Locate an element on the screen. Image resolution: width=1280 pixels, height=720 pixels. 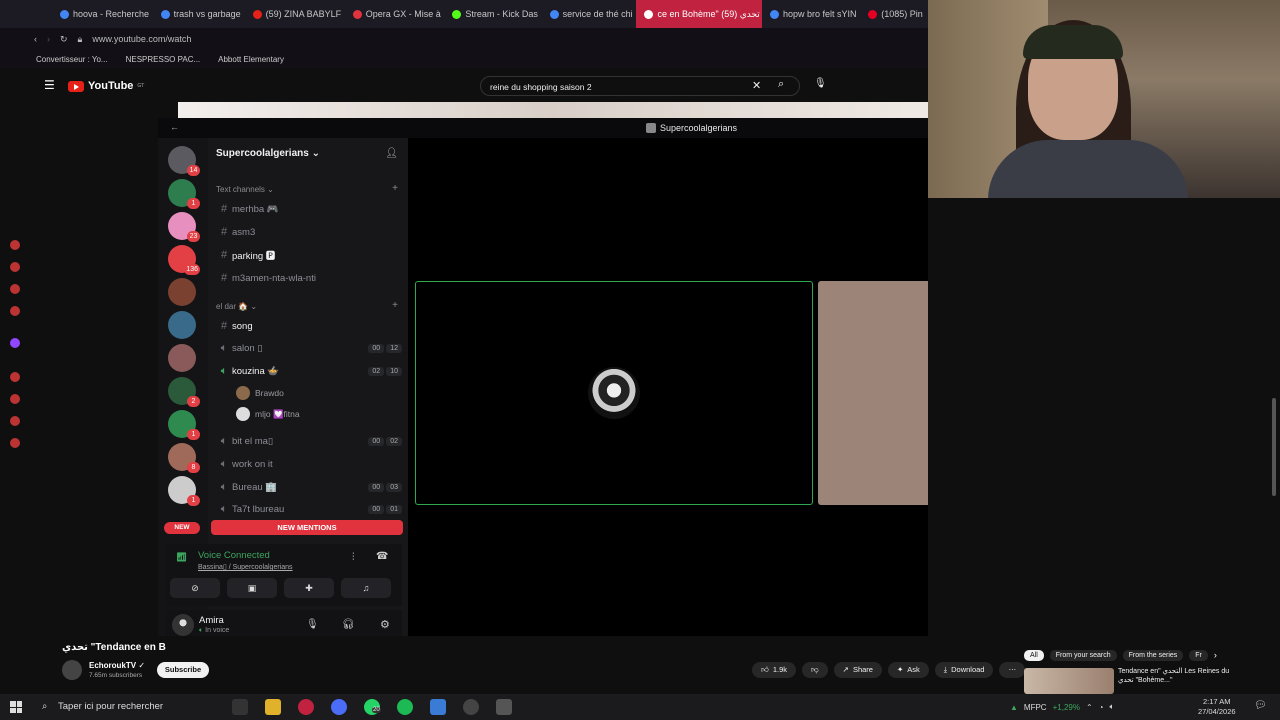
taskbar-search: ⌕ Taper ici pour rechercher is located at coordinates (131, 707).